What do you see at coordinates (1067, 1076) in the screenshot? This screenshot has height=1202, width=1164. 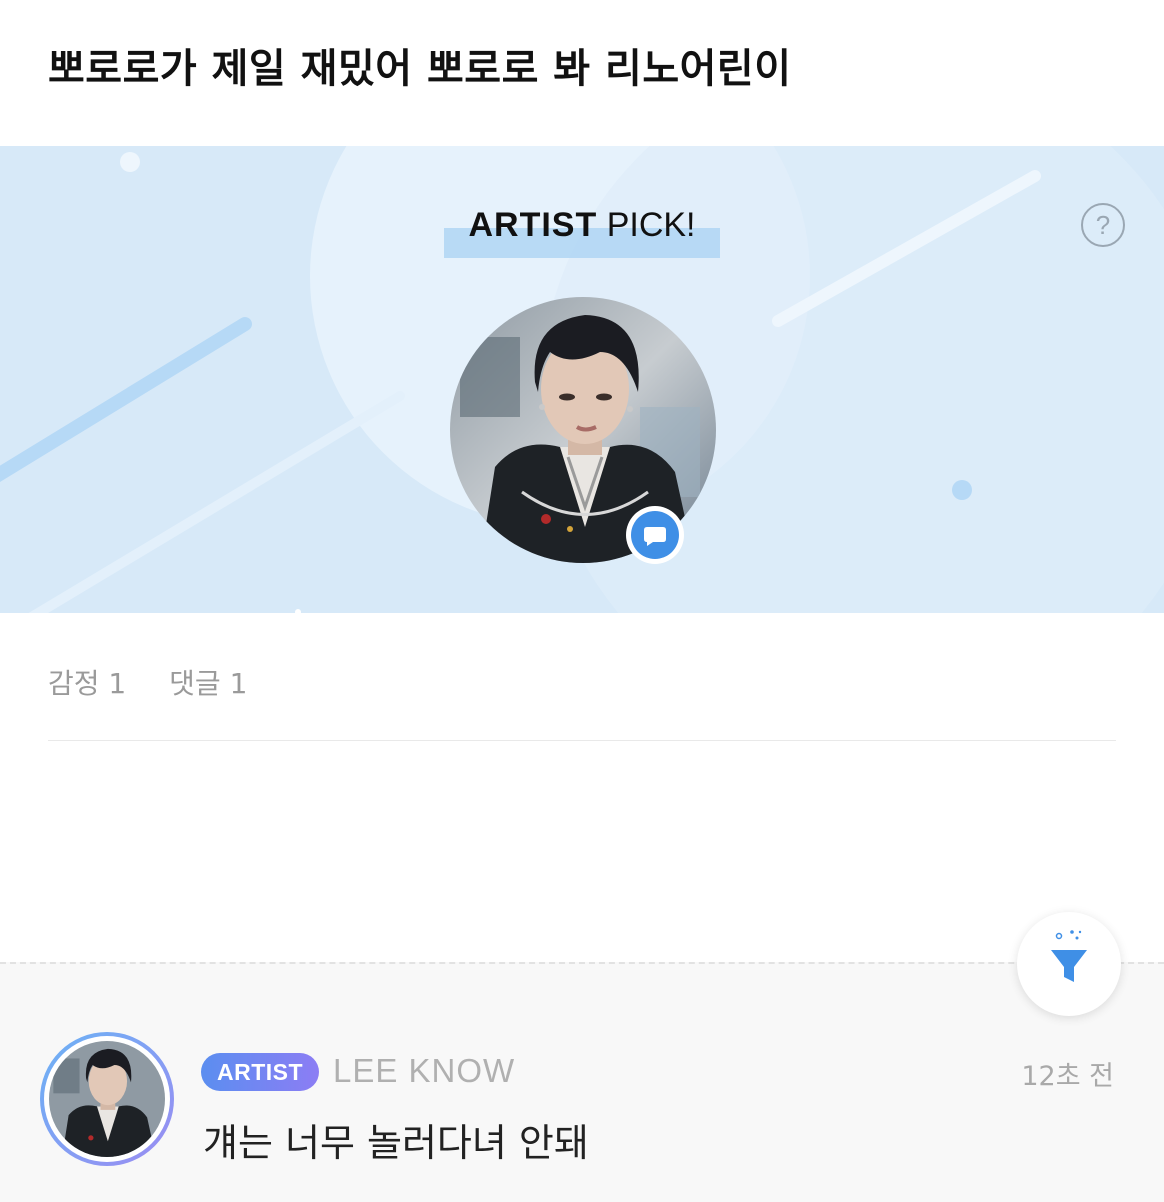 I see `comment-timestamp: 12초 전` at bounding box center [1067, 1076].